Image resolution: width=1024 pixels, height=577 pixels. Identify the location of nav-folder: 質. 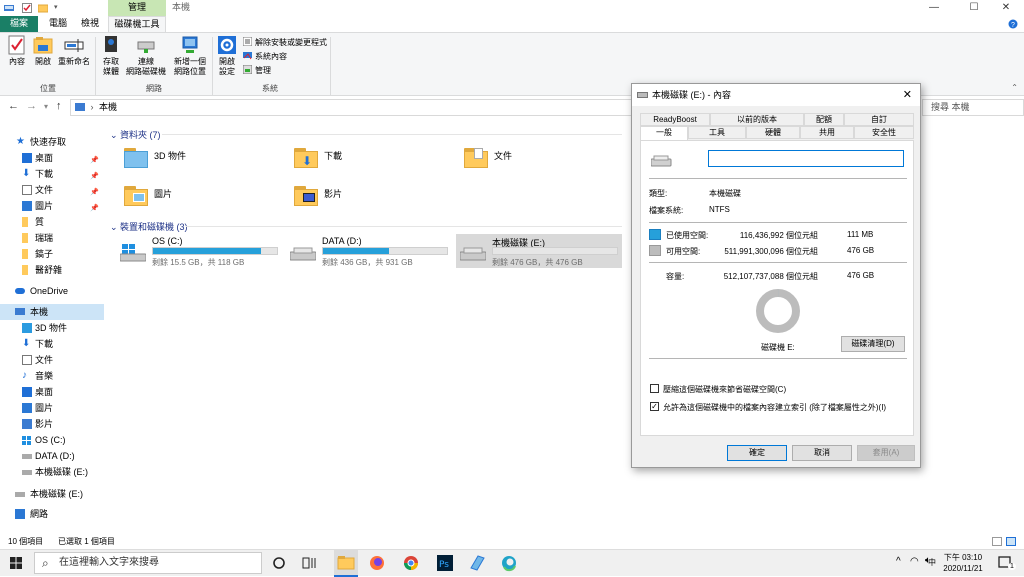
(52, 222).